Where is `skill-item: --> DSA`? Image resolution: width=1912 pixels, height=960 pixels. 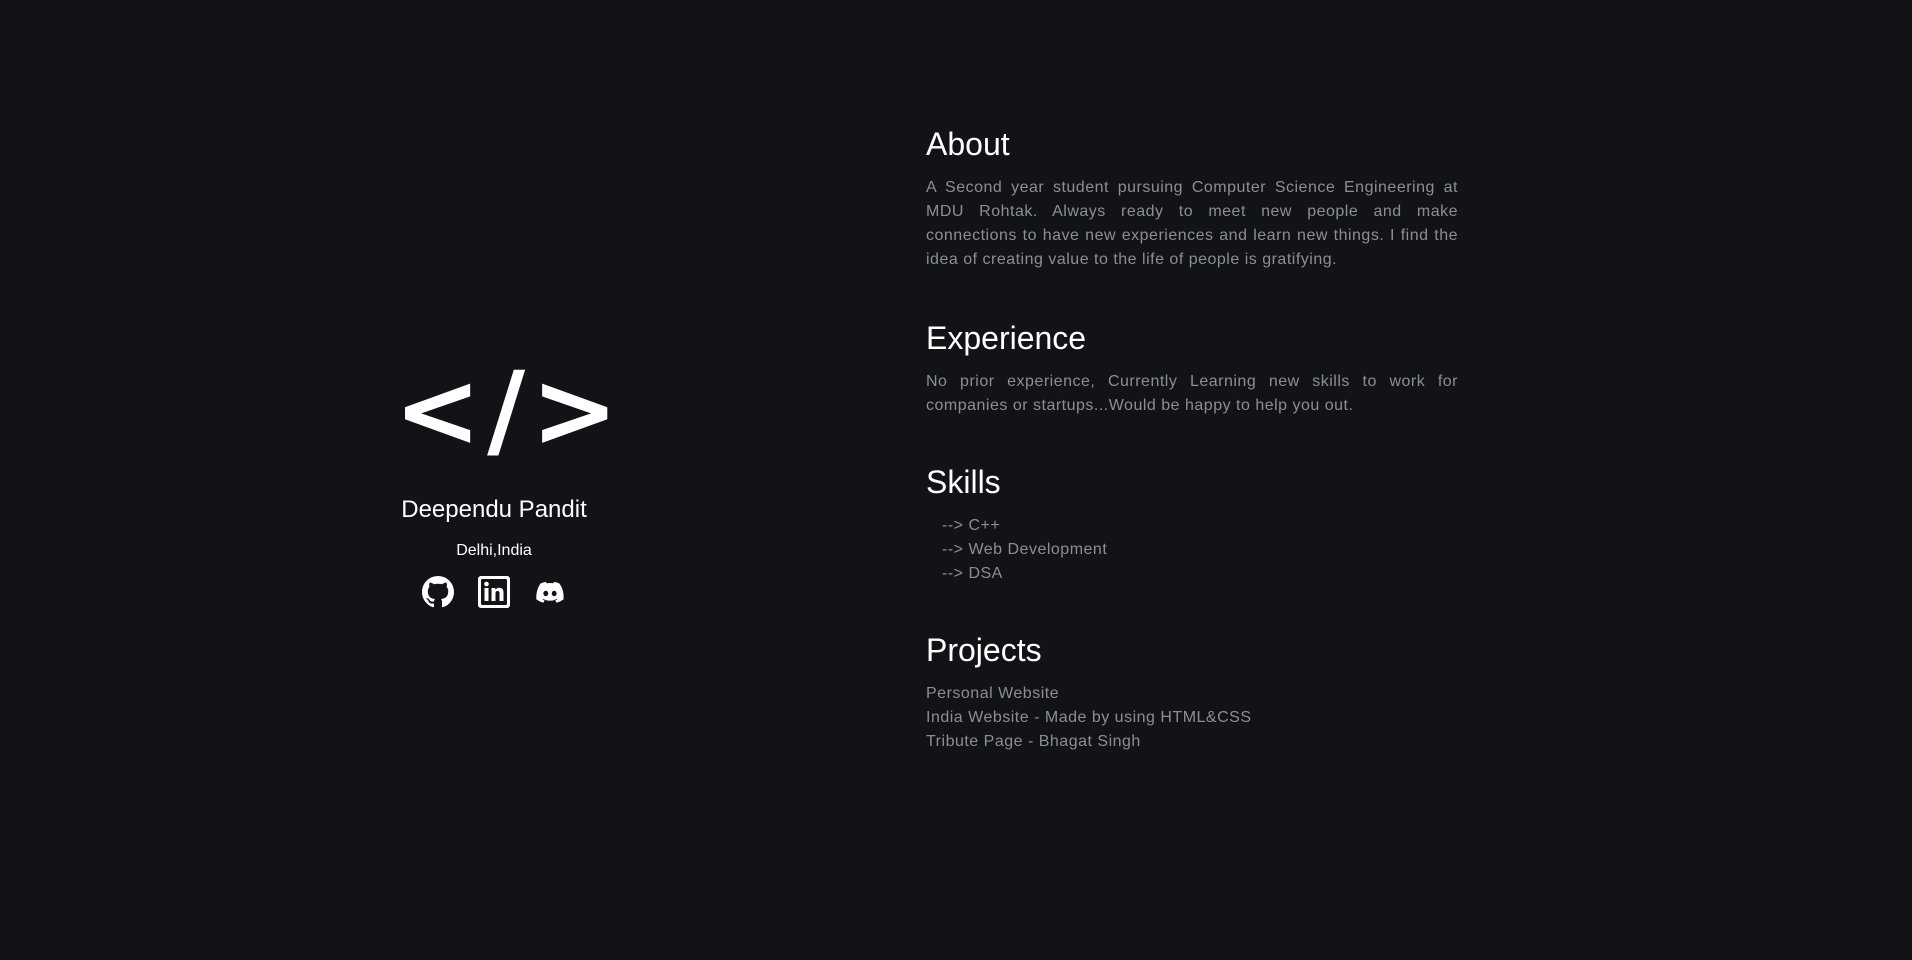
skill-item: --> DSA is located at coordinates (972, 573).